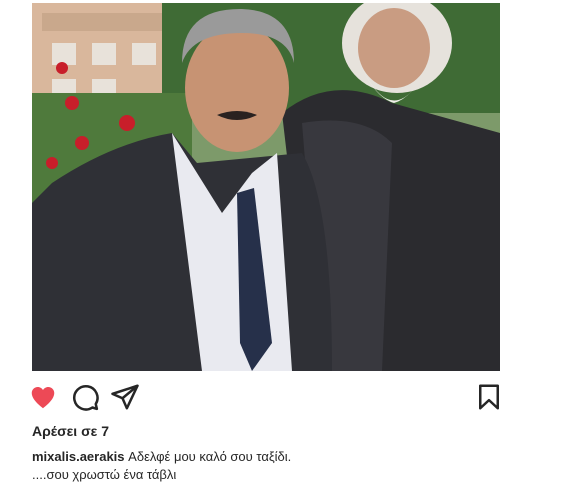 The width and height of the screenshot is (562, 492). What do you see at coordinates (265, 397) in the screenshot?
I see `post-action-bar` at bounding box center [265, 397].